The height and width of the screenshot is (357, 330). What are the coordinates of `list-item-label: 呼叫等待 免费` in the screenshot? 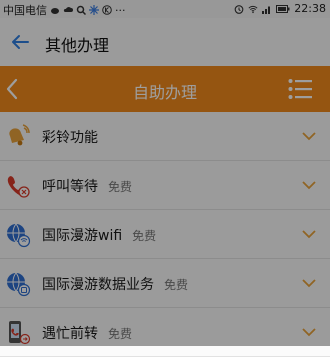 It's located at (87, 186).